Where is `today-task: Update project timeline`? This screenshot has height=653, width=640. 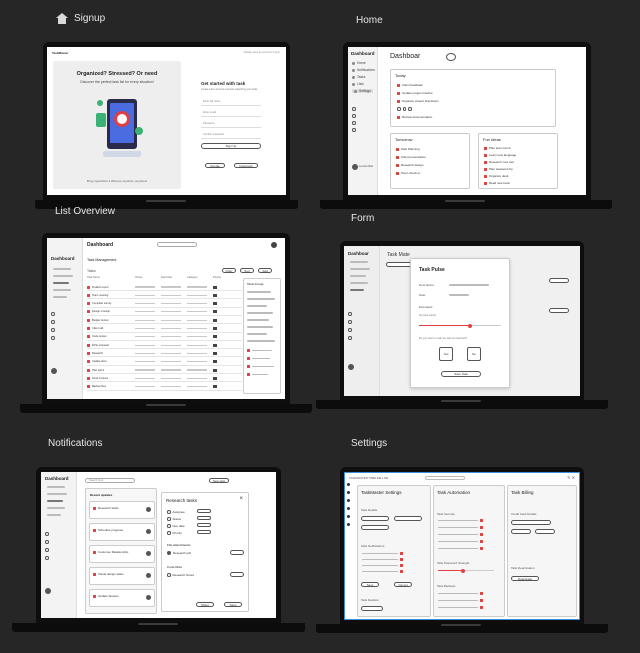
today-task: Update project timeline is located at coordinates (415, 93).